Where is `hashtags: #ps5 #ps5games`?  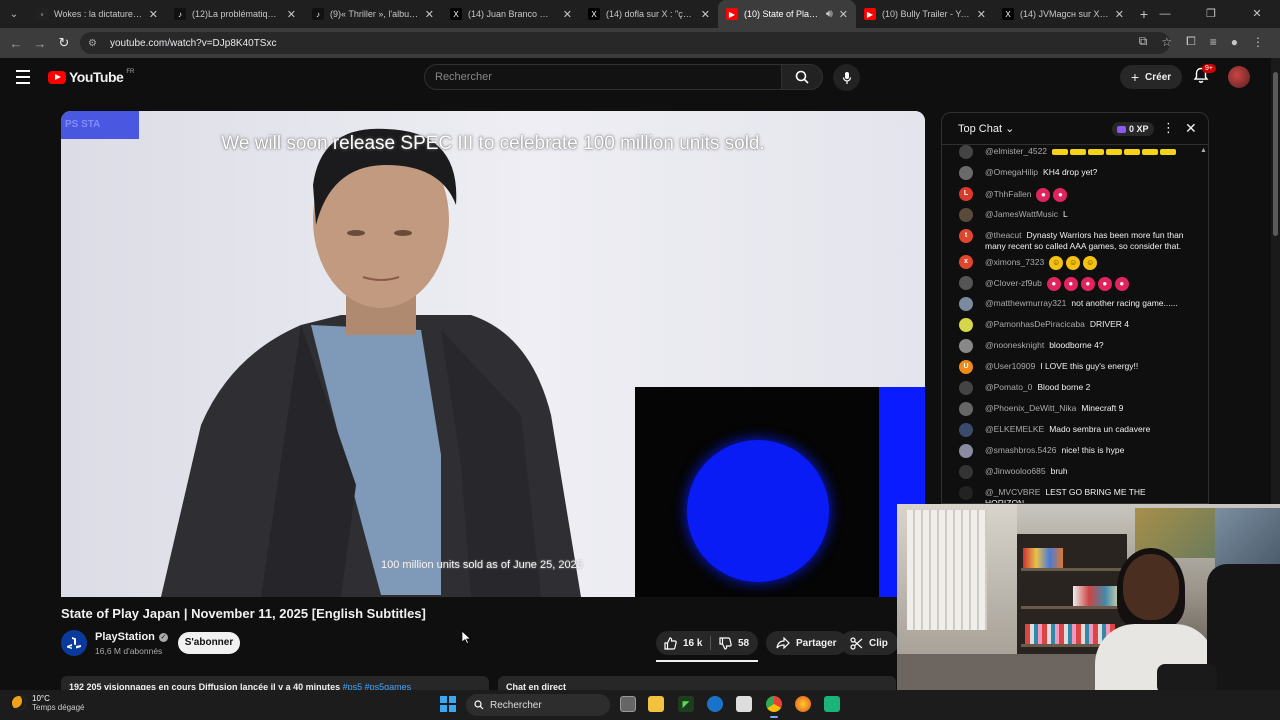
hashtags: #ps5 #ps5games is located at coordinates (377, 686).